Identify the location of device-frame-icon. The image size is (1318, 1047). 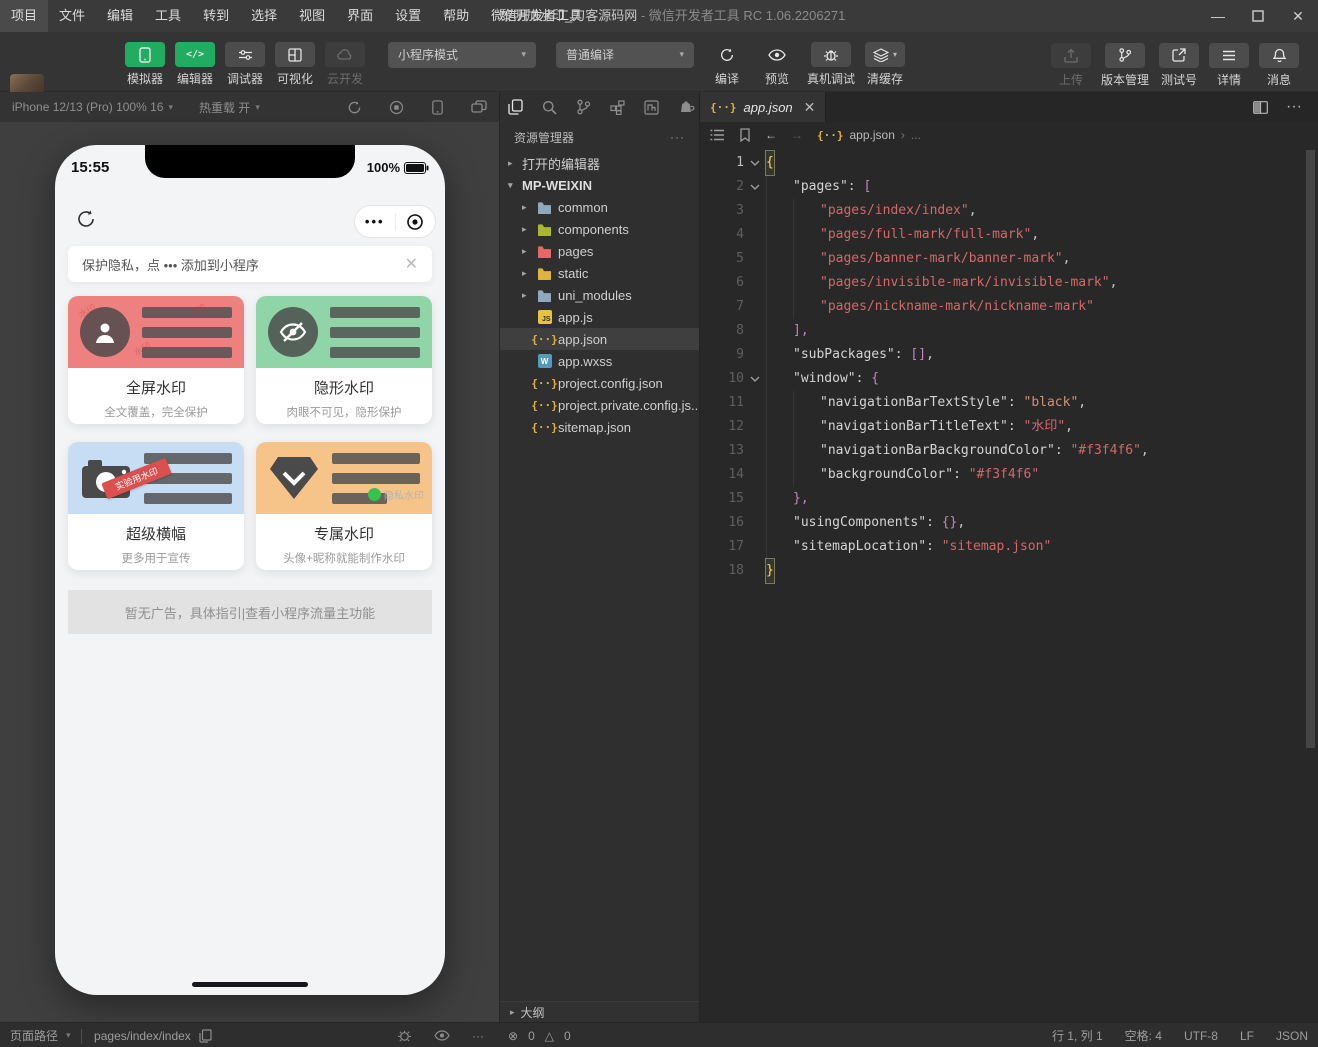
(437, 107).